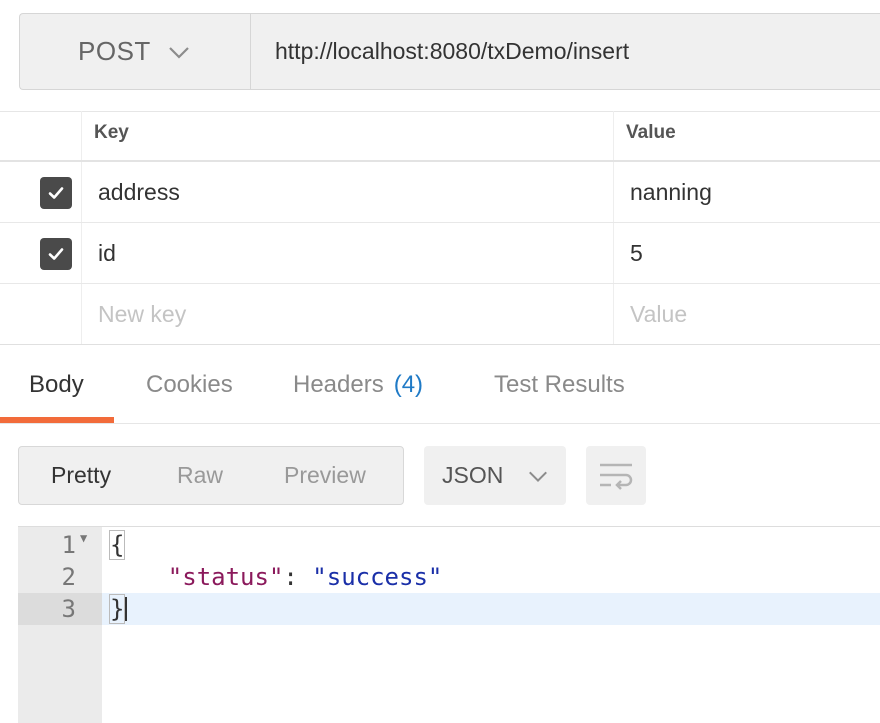 This screenshot has width=880, height=723. What do you see at coordinates (747, 314) in the screenshot?
I see `new-value-input: Value` at bounding box center [747, 314].